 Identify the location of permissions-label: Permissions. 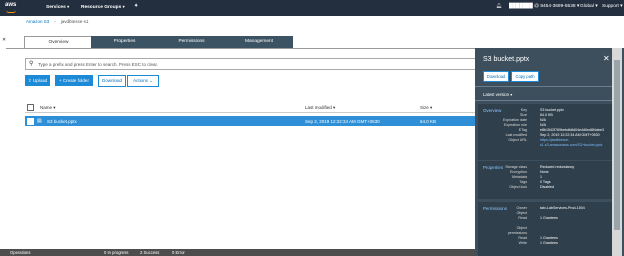
(495, 208).